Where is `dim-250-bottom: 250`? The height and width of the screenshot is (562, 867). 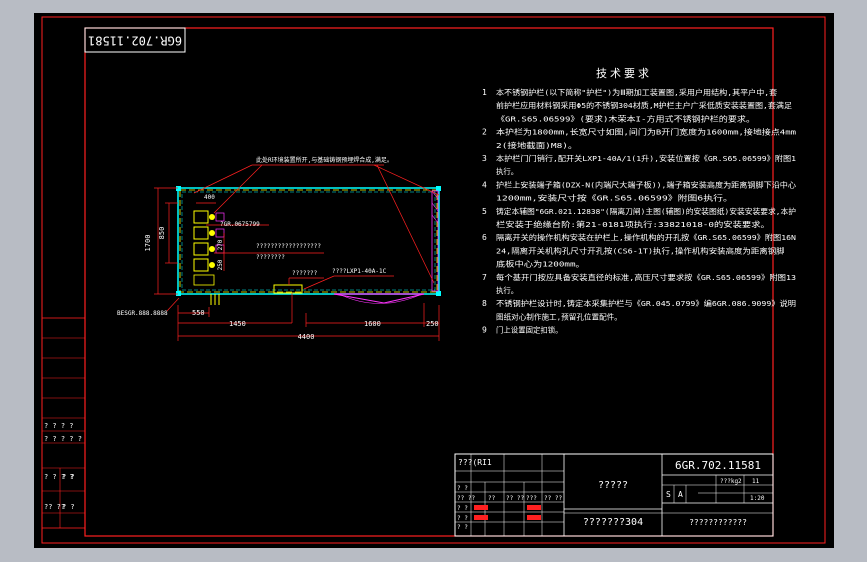
dim-250-bottom: 250 is located at coordinates (432, 324).